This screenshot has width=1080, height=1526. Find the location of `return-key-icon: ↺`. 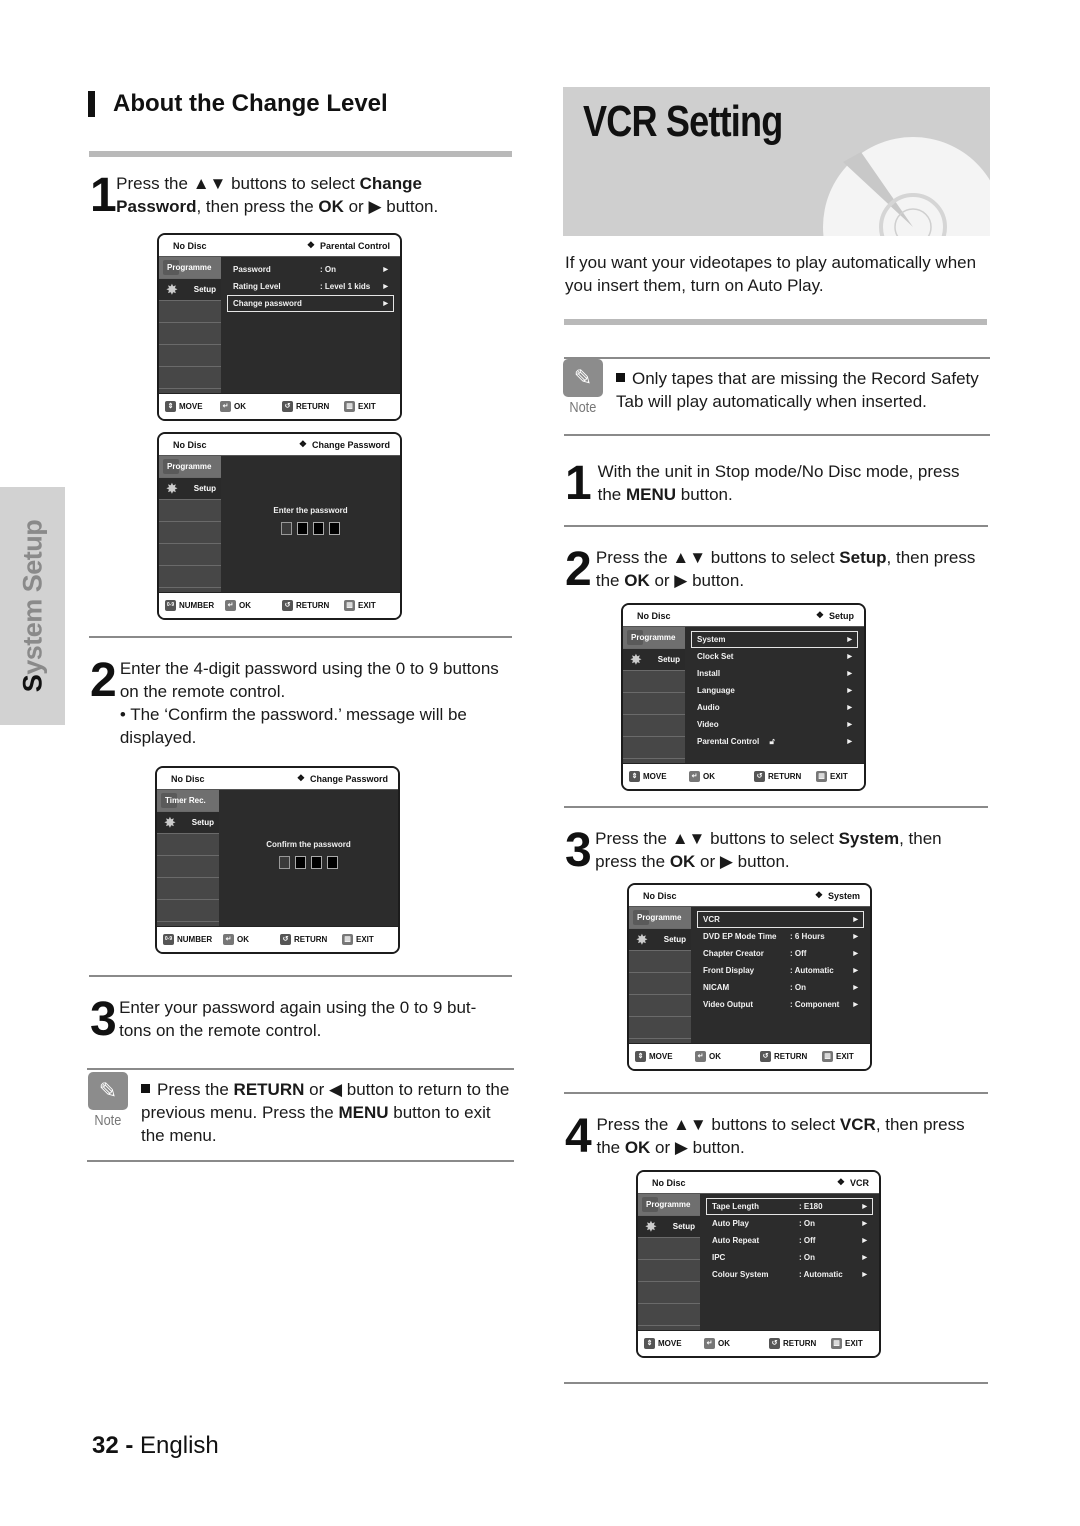

return-key-icon: ↺ is located at coordinates (774, 1343).